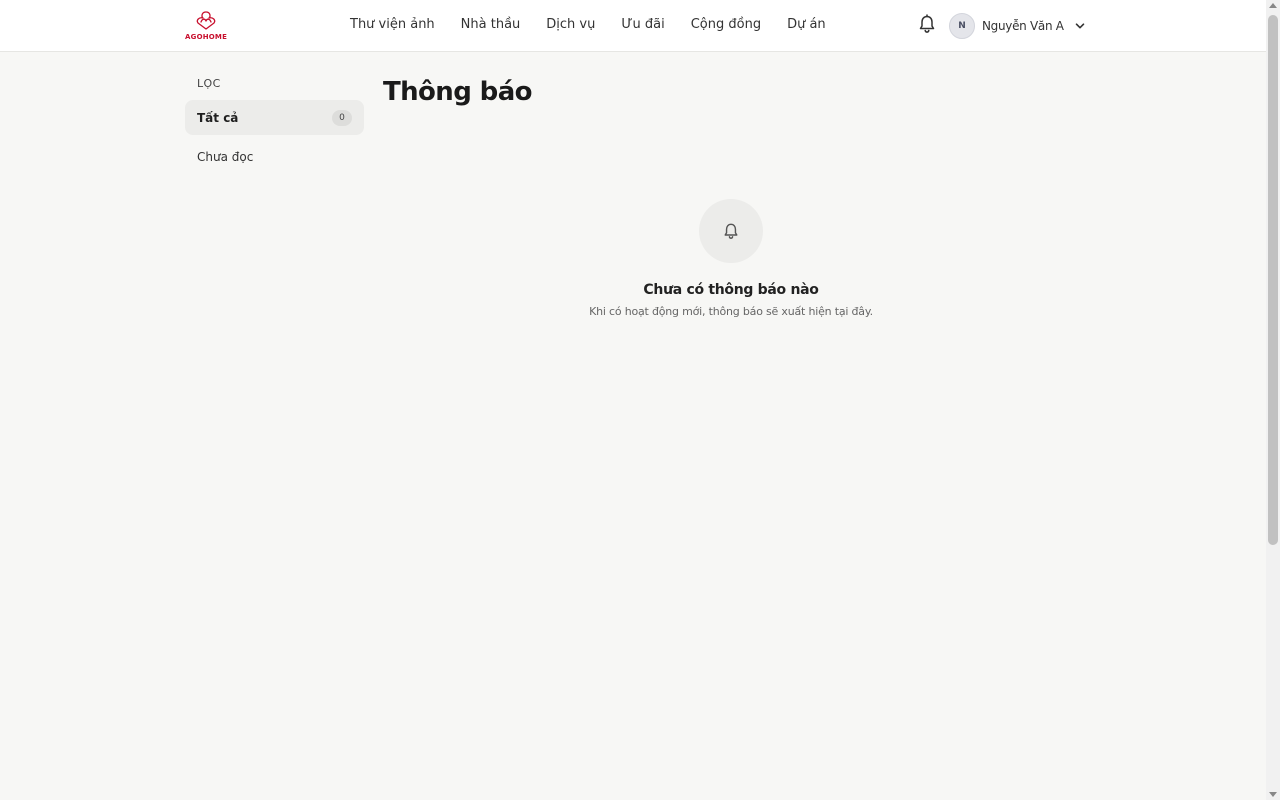  I want to click on filter-unread: Chưa đọc, so click(274, 156).